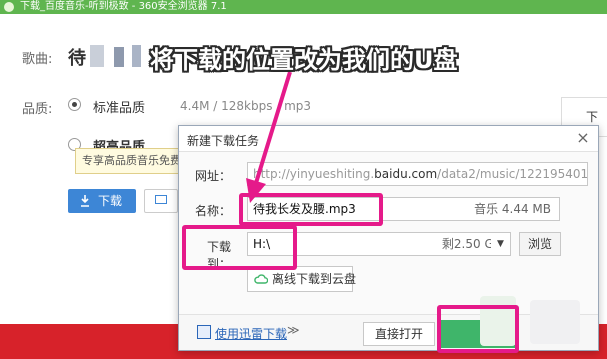 This screenshot has height=359, width=607. Describe the element at coordinates (304, 60) in the screenshot. I see `annotation-caption: 将下载的位置改为我们的U盘` at that location.